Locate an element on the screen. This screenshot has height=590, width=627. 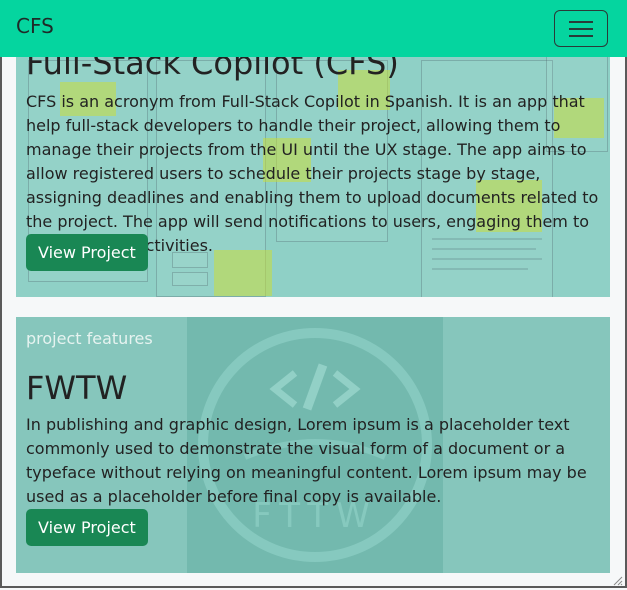
navbar: CFS is located at coordinates (313, 28).